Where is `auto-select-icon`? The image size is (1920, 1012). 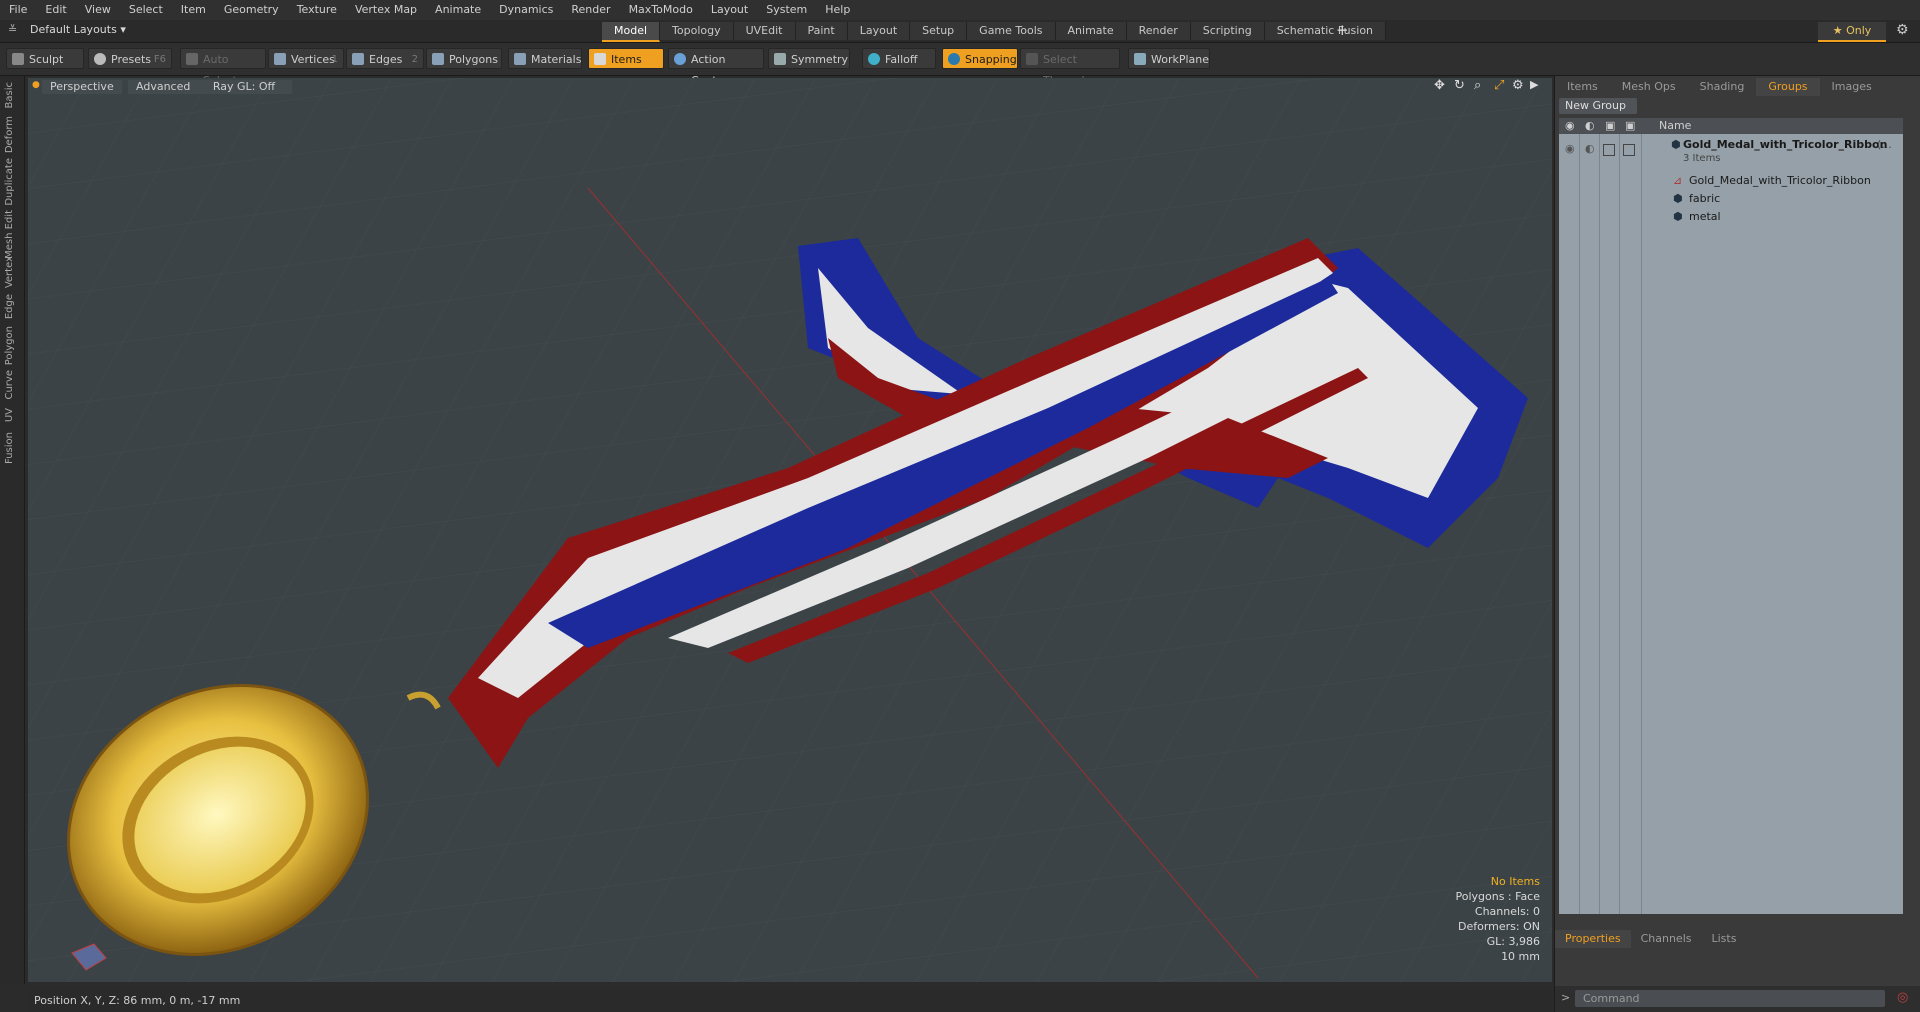
auto-select-icon is located at coordinates (192, 59).